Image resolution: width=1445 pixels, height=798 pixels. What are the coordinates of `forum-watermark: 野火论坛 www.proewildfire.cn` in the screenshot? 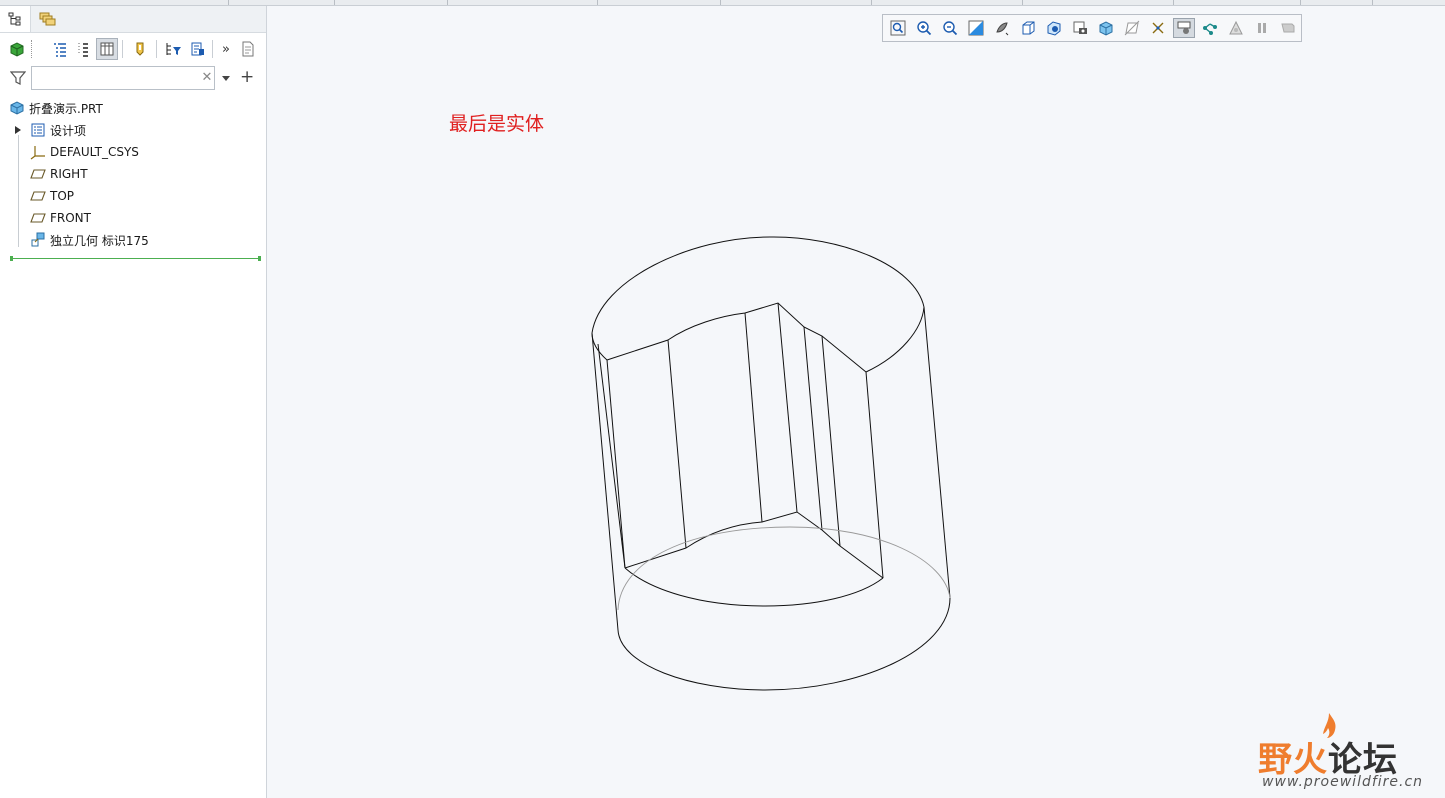 It's located at (1348, 752).